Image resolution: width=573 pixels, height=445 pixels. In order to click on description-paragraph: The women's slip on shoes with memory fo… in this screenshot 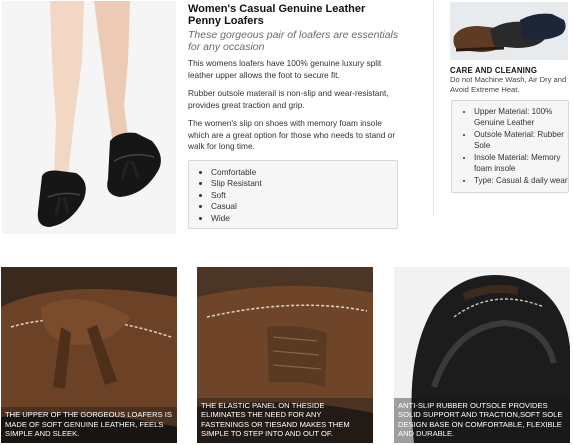, I will do `click(292, 134)`.